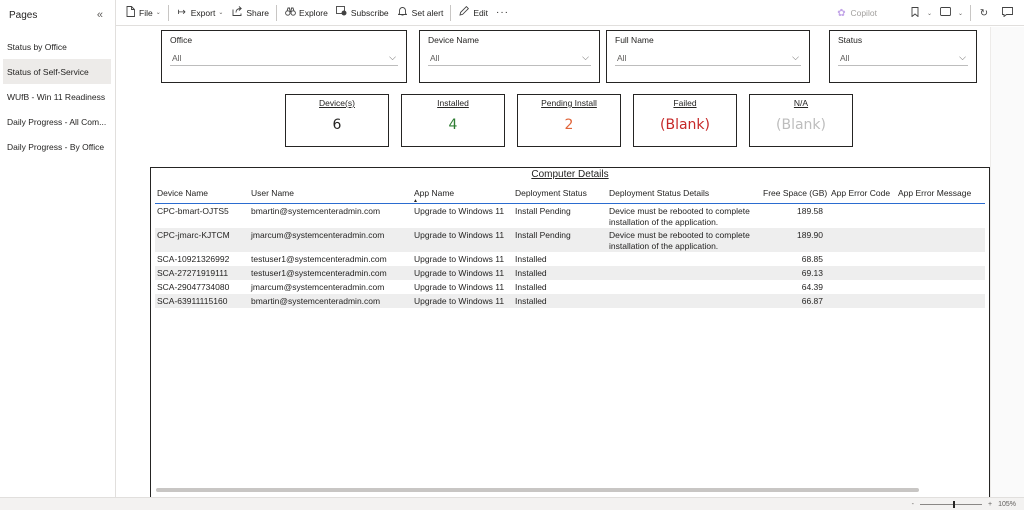 This screenshot has height=510, width=1024. What do you see at coordinates (23, 15) in the screenshot?
I see `pages-pane-title: Pages` at bounding box center [23, 15].